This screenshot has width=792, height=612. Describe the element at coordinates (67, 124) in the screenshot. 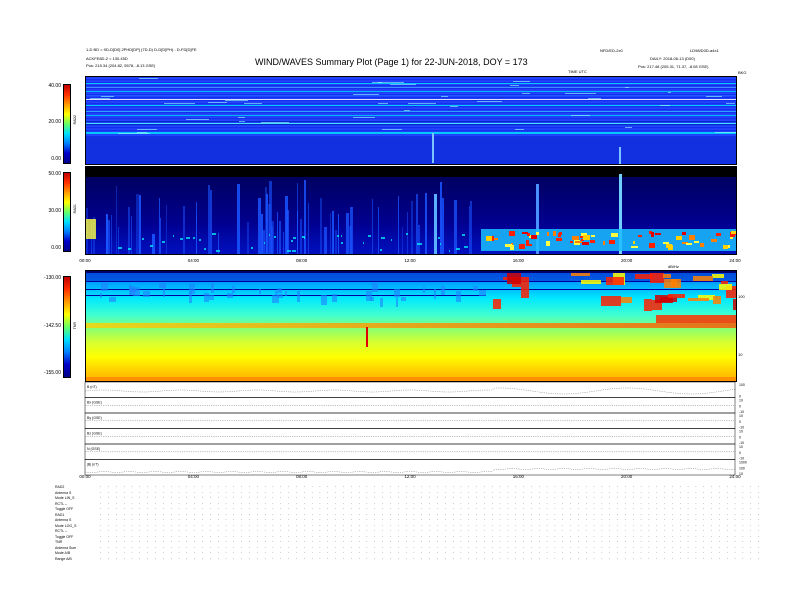

I see `rad2-colorbar` at that location.